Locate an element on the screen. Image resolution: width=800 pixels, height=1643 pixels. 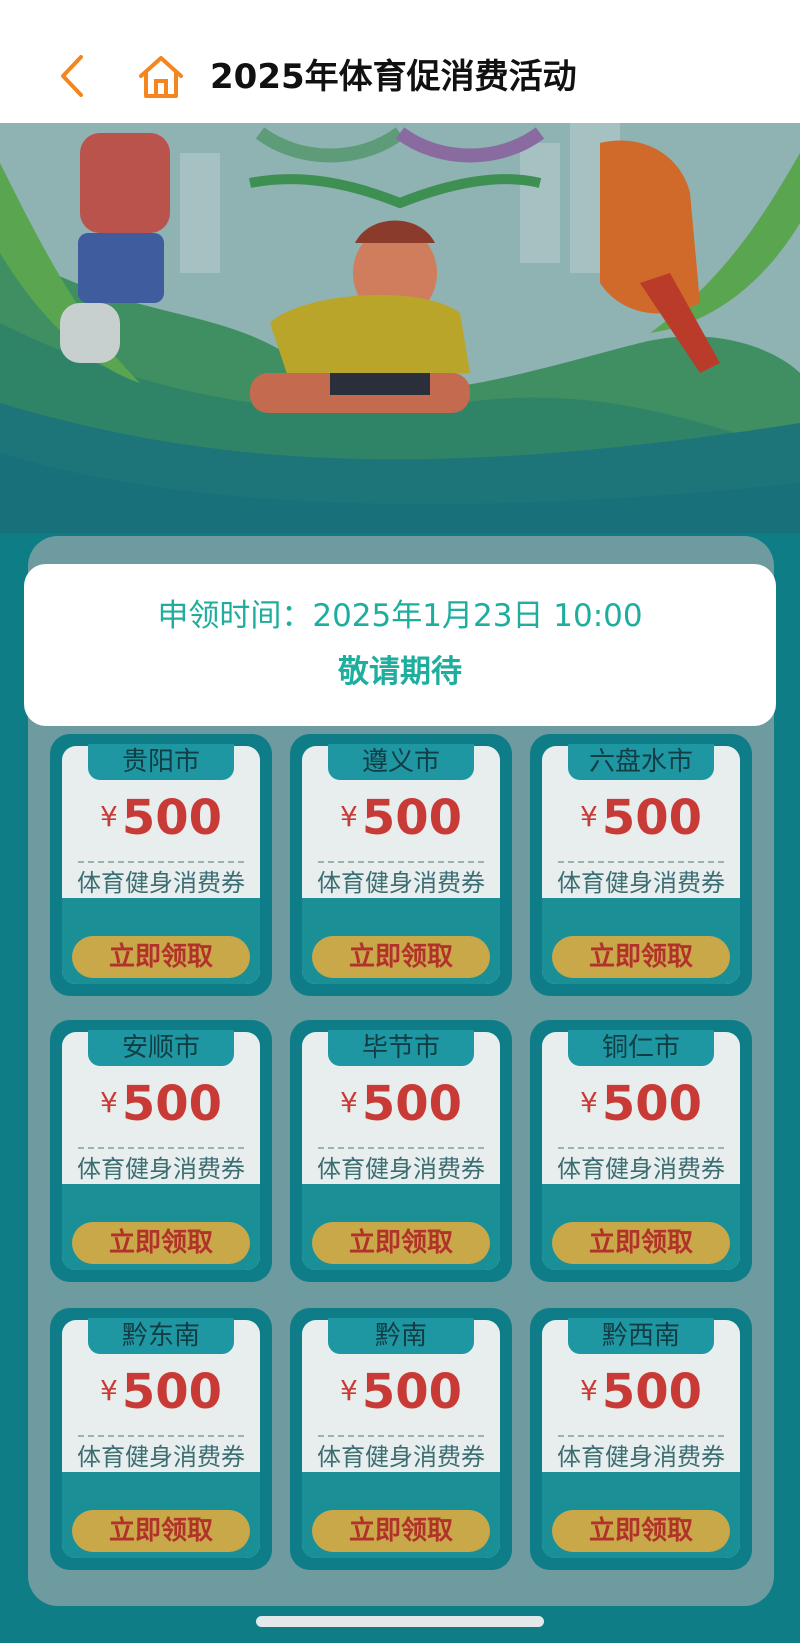
coupon-card: 黔东南 ¥500 体育健身消费券 立即领取 is located at coordinates (161, 1439).